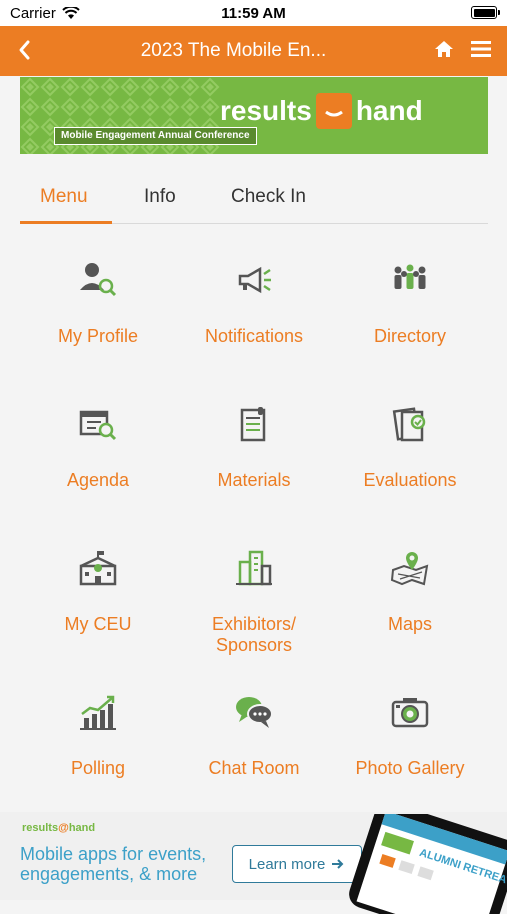 This screenshot has width=507, height=914. Describe the element at coordinates (253, 424) in the screenshot. I see `clipboard-document-icon` at that location.